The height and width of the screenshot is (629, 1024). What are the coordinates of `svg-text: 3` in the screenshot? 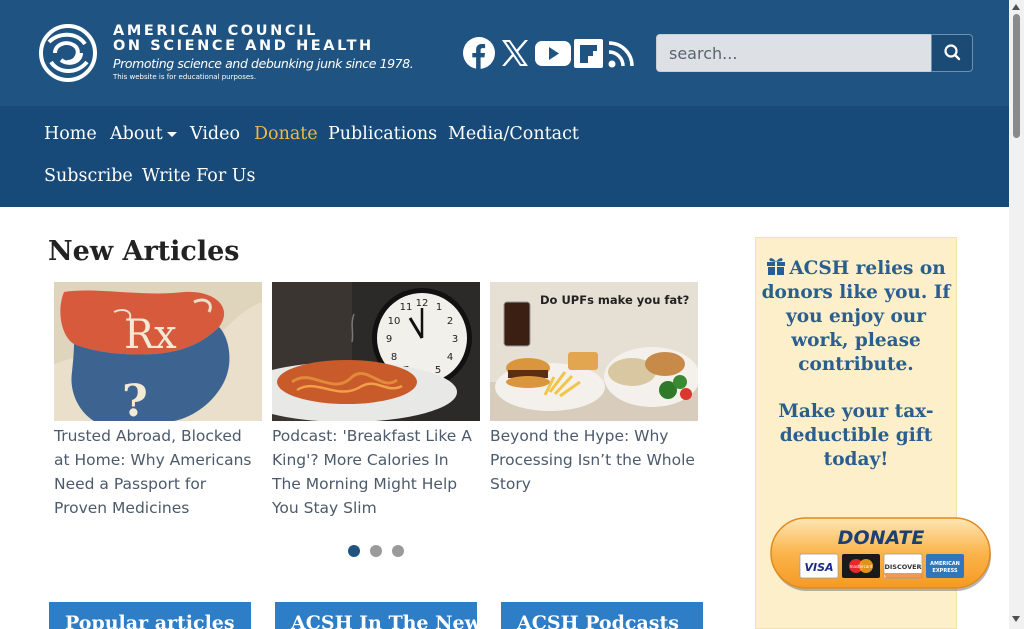 It's located at (455, 339).